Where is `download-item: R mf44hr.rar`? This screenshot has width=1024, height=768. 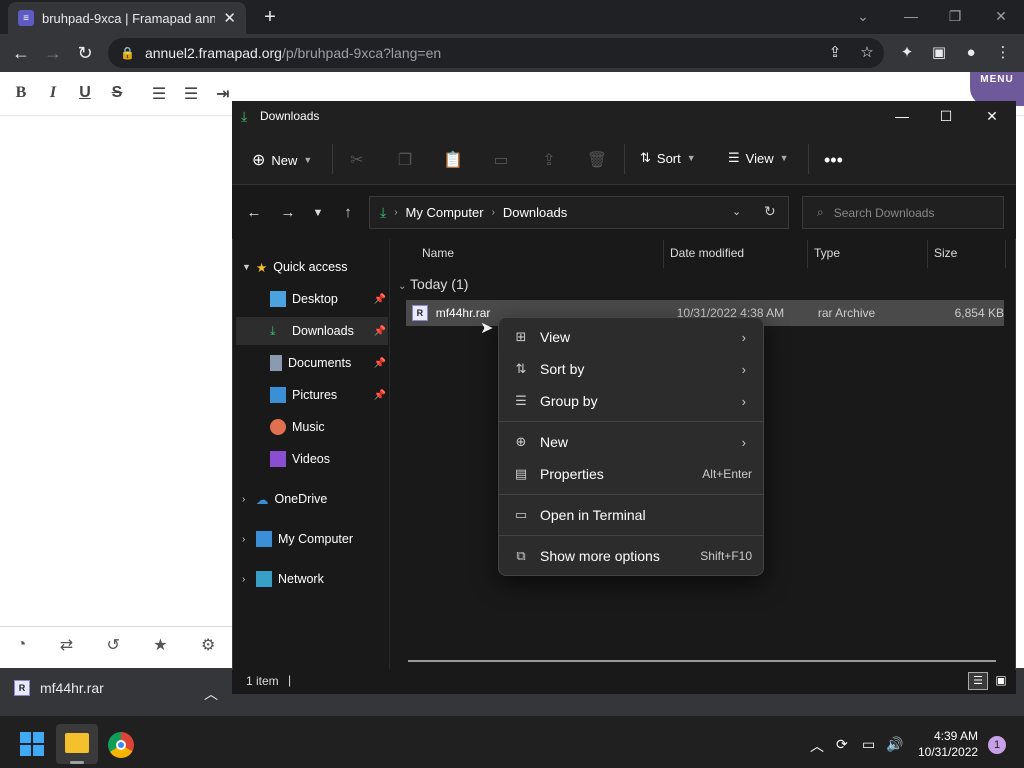
download-item: R mf44hr.rar is located at coordinates (59, 688).